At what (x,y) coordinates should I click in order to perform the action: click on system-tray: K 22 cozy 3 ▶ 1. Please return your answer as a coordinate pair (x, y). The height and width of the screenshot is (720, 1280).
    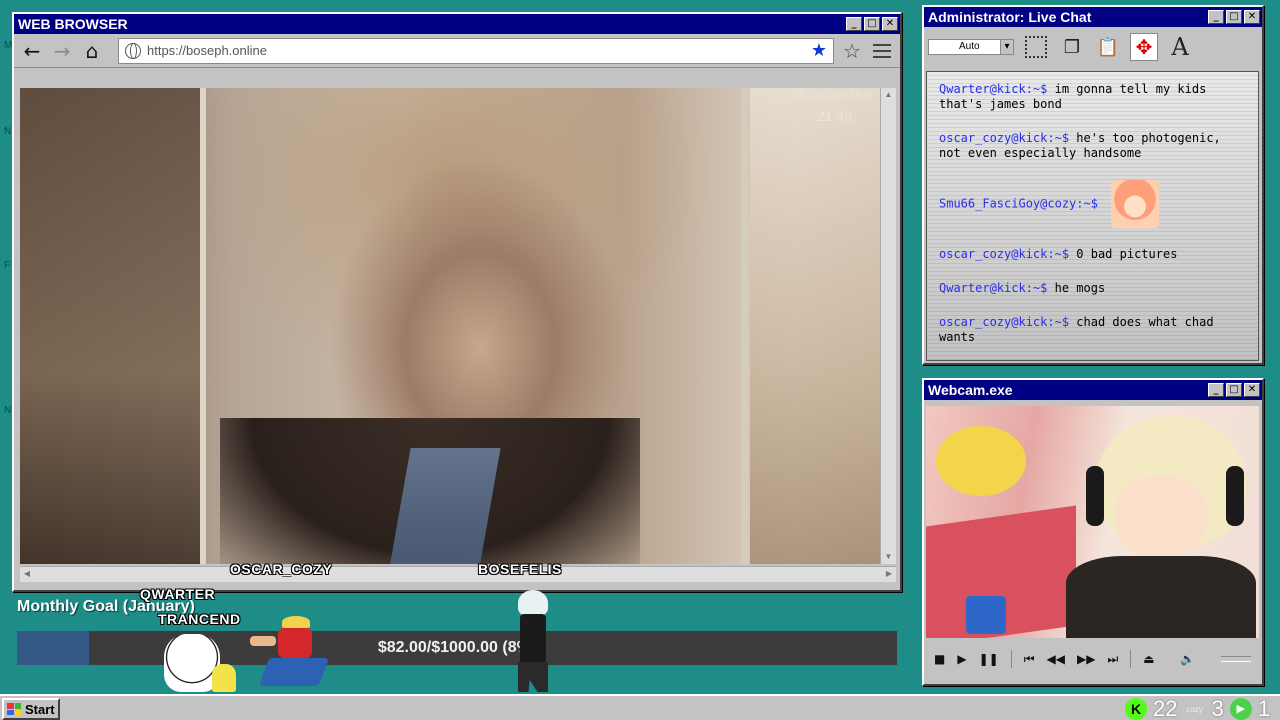
    Looking at the image, I should click on (1197, 708).